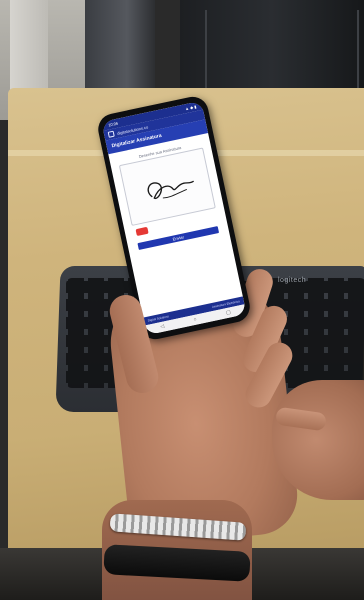  Describe the element at coordinates (229, 312) in the screenshot. I see `recent-apps-icon: ▢` at that location.